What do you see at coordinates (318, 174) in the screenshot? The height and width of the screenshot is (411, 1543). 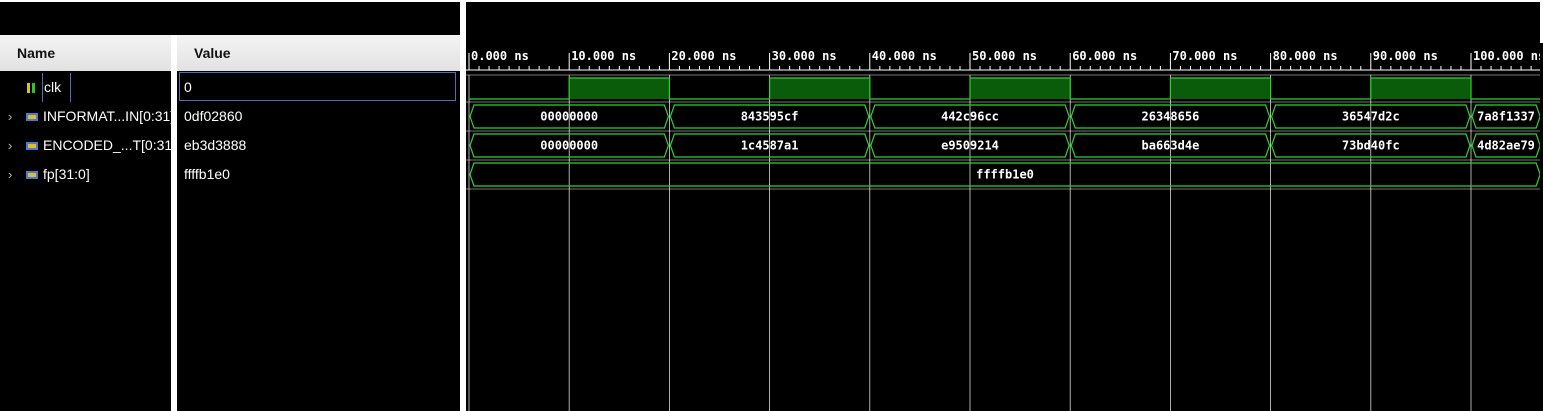 I see `signal-value-cell: ffffb1e0` at bounding box center [318, 174].